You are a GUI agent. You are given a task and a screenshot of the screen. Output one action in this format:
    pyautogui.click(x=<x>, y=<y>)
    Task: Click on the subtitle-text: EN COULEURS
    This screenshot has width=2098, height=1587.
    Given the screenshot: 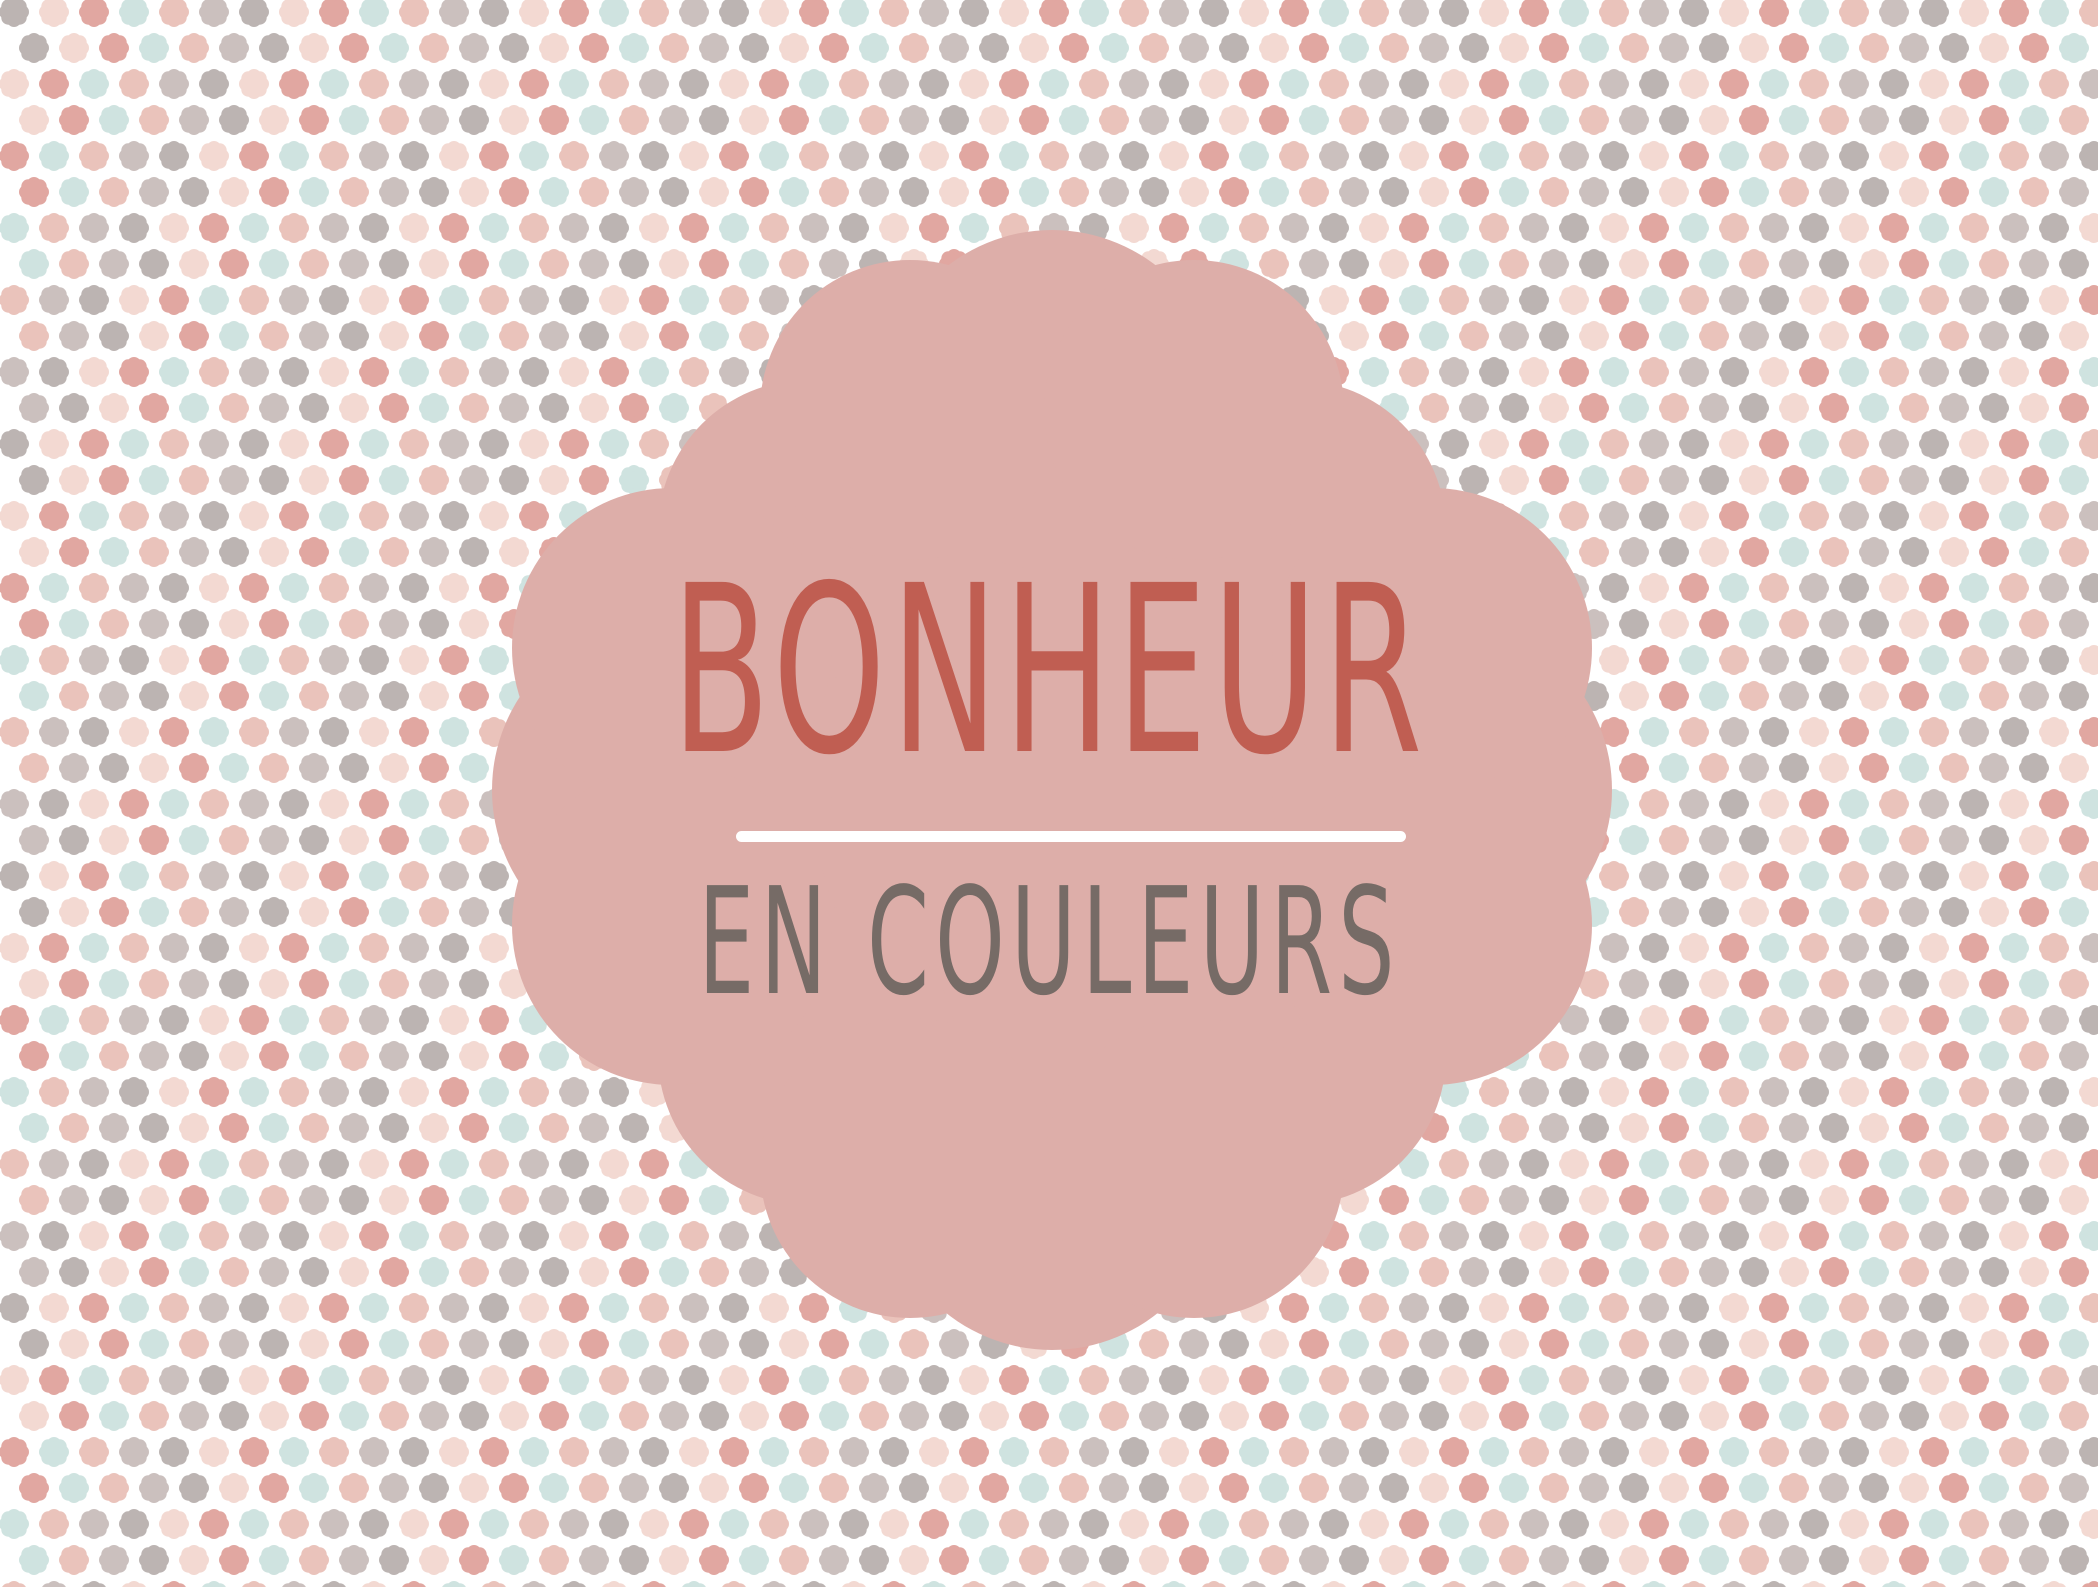 What is the action you would take?
    pyautogui.click(x=1049, y=942)
    